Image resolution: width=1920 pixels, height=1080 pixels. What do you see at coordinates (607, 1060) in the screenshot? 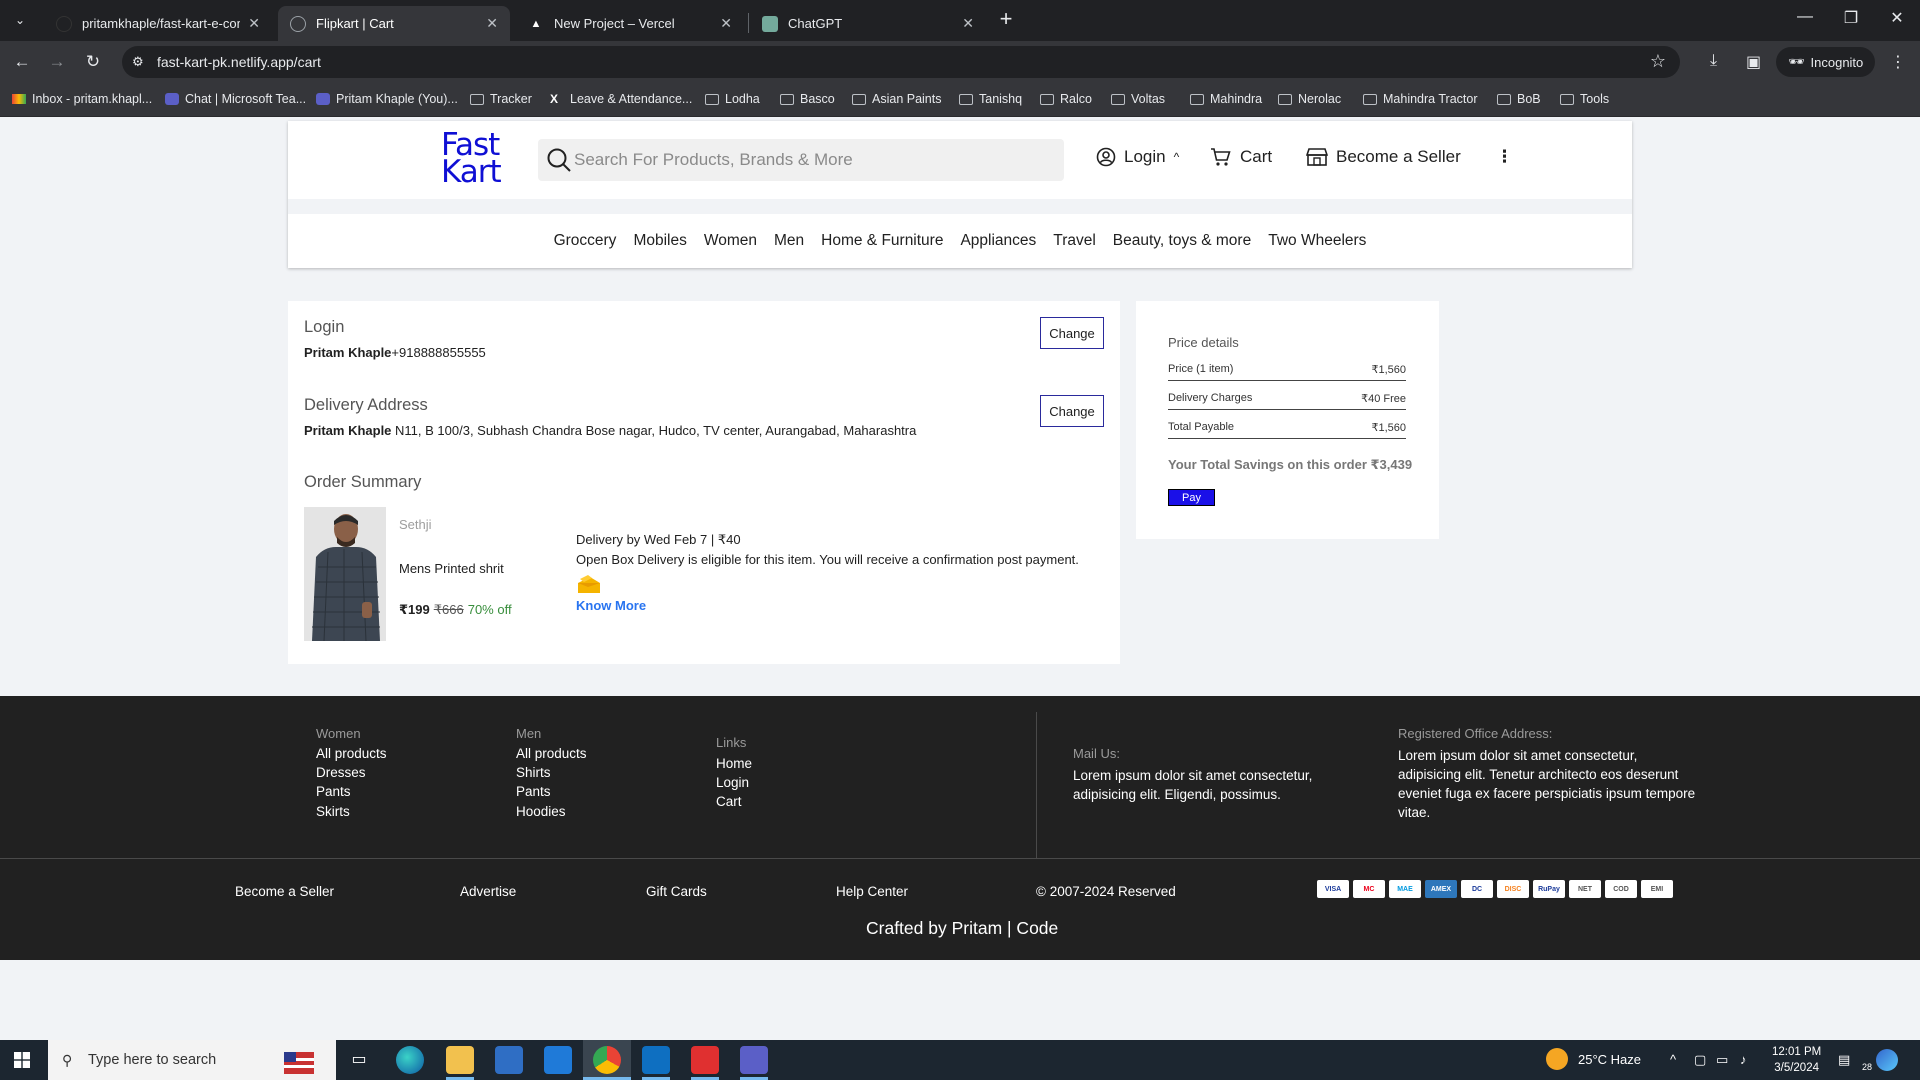
I see `chrome-icon` at bounding box center [607, 1060].